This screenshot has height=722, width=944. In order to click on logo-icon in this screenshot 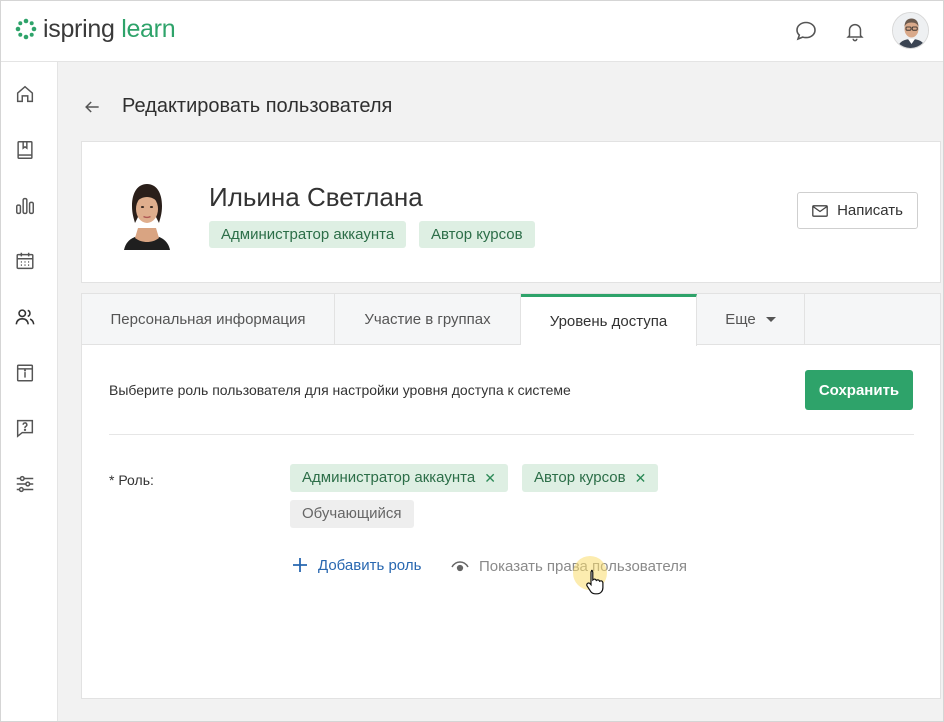, I will do `click(26, 29)`.